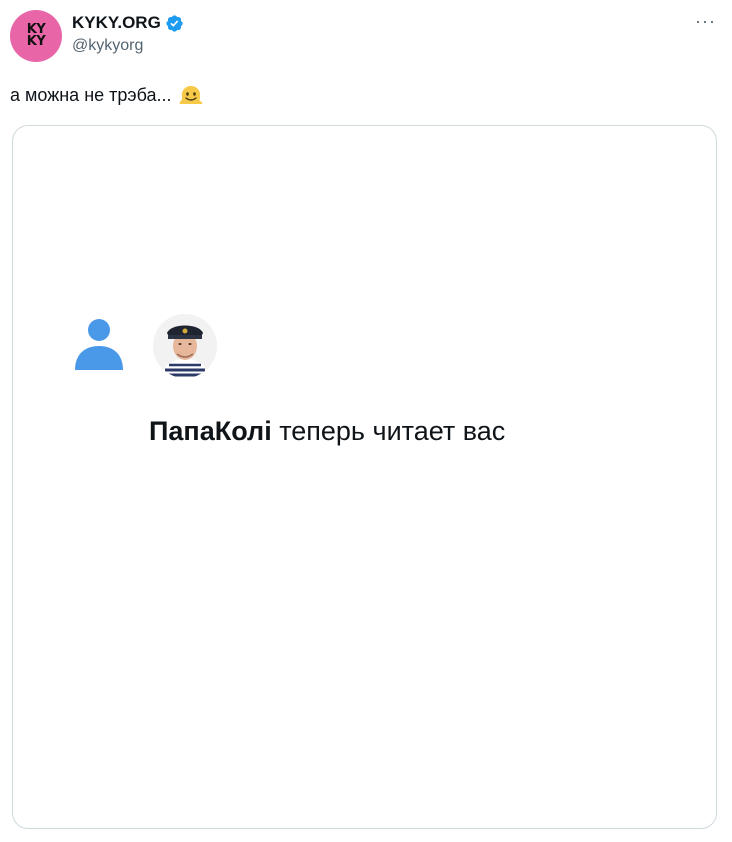 This screenshot has width=732, height=842. Describe the element at coordinates (366, 38) in the screenshot. I see `tweet-header: KY KY KYKY.ORG @kykyorg ···` at that location.